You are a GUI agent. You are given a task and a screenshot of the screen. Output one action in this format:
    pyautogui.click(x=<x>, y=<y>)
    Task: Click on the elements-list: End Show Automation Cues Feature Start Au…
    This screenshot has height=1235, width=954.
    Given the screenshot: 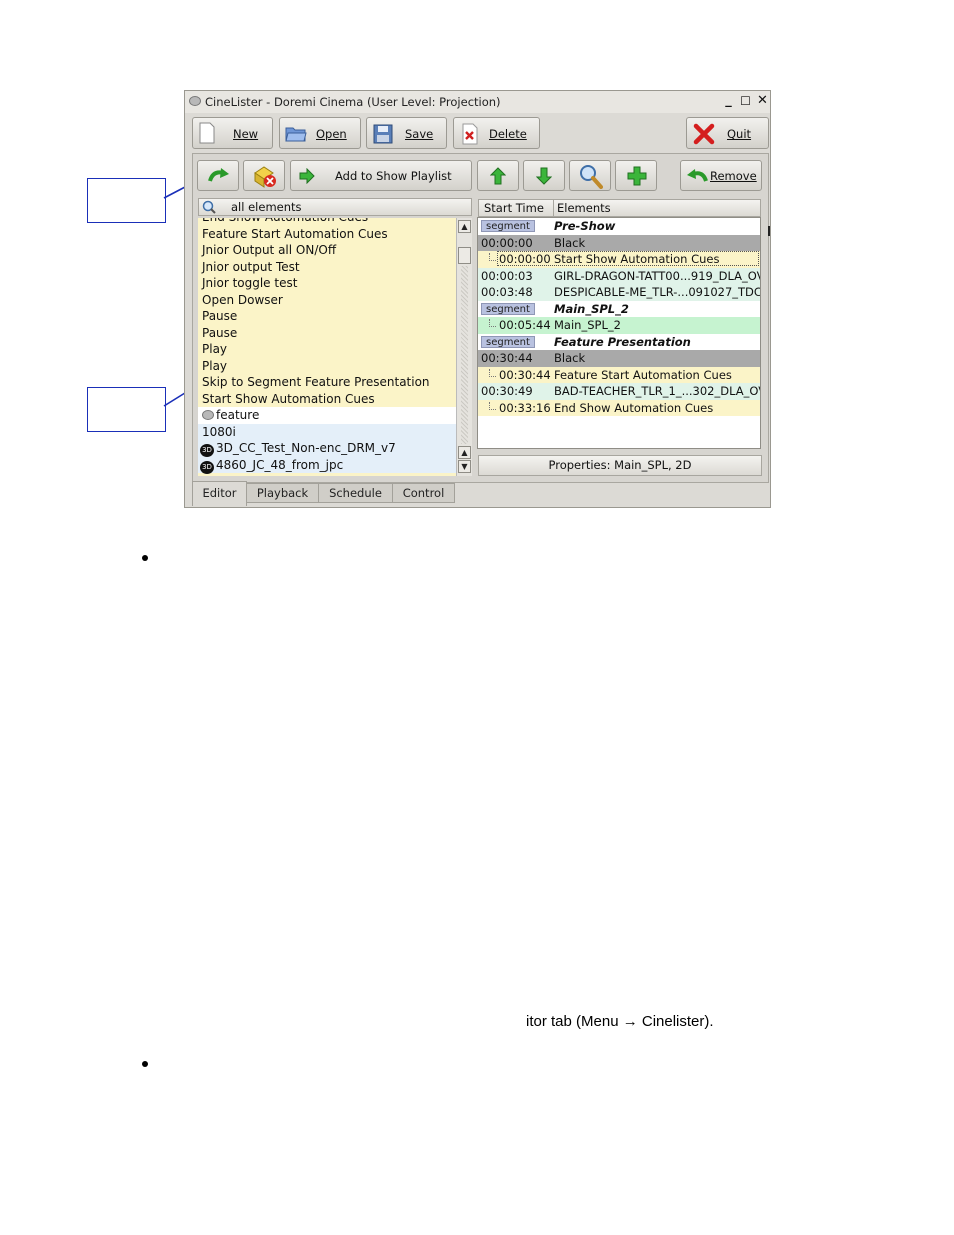 What is the action you would take?
    pyautogui.click(x=327, y=347)
    